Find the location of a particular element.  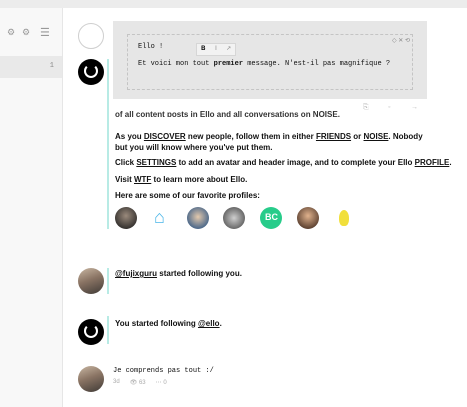

welcome-paragraph-4: Here are some of our favorite profiles: is located at coordinates (187, 195).